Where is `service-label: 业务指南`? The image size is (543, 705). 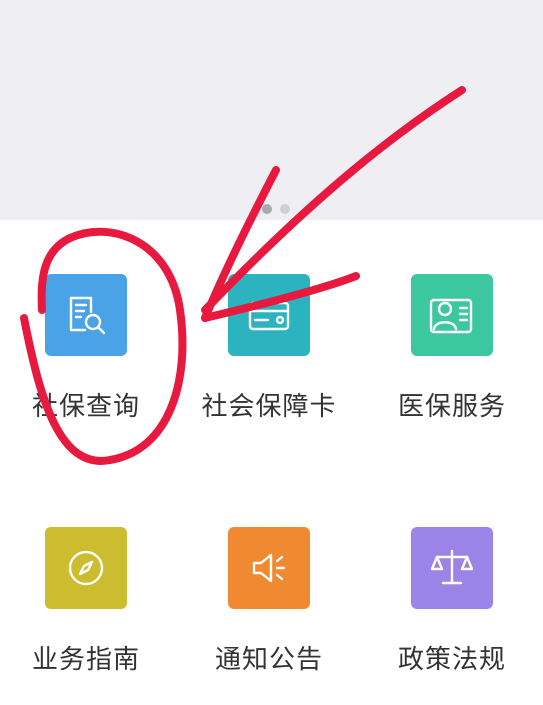
service-label: 业务指南 is located at coordinates (85, 660).